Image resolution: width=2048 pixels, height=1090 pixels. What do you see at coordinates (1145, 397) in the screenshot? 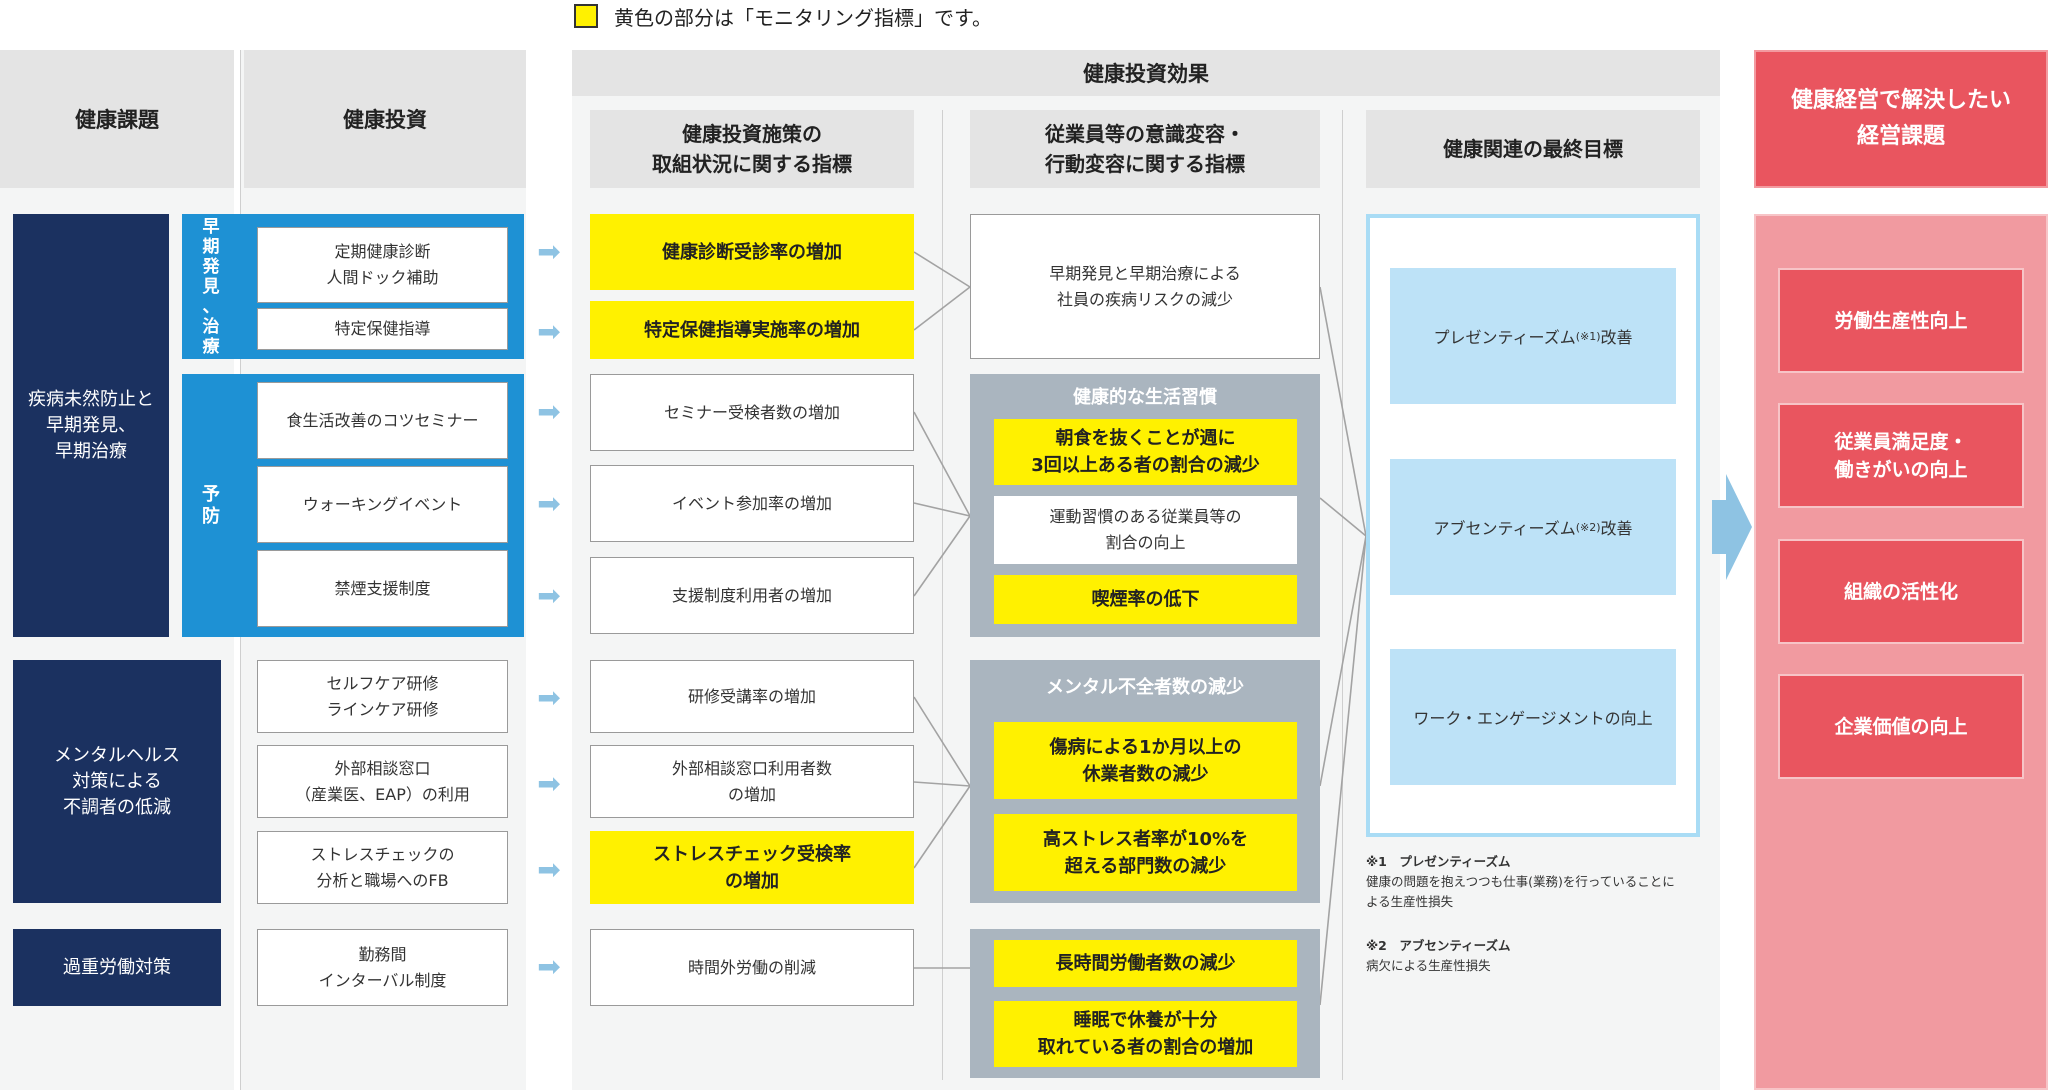
I see `behavior-lifestyle-title: 健康的な生活習慣` at bounding box center [1145, 397].